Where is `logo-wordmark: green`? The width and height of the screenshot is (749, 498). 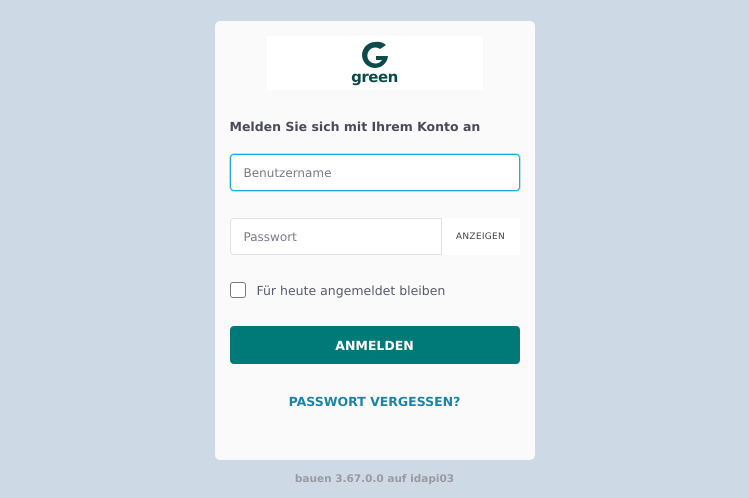 logo-wordmark: green is located at coordinates (374, 77).